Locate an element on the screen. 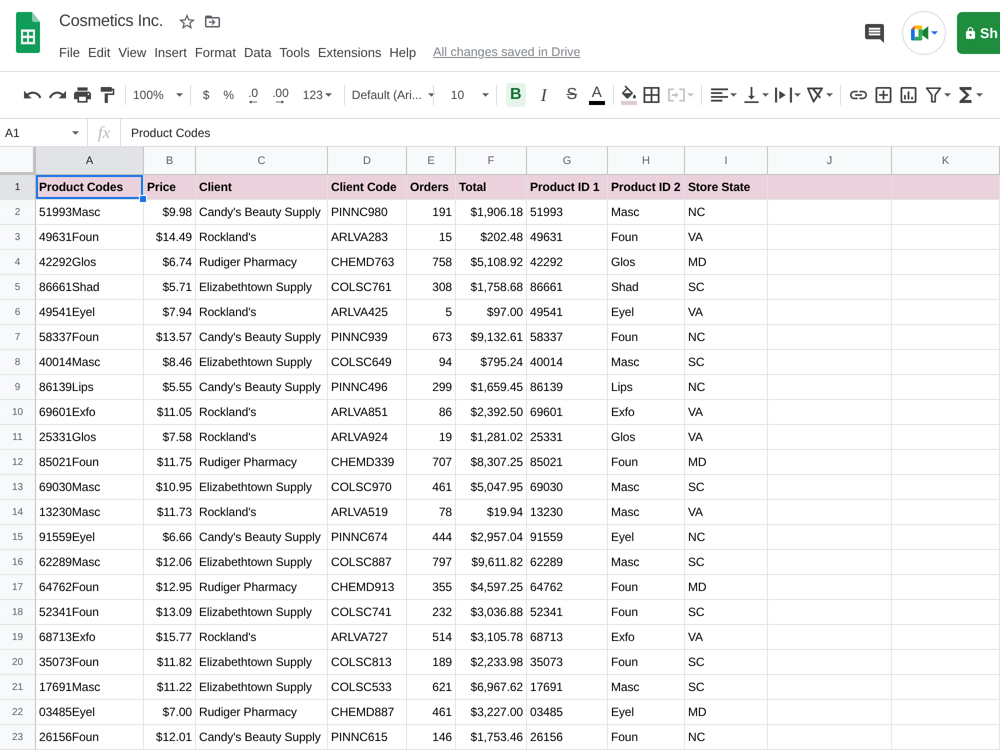 Image resolution: width=1000 pixels, height=750 pixels. header-cell: Client Code is located at coordinates (367, 187).